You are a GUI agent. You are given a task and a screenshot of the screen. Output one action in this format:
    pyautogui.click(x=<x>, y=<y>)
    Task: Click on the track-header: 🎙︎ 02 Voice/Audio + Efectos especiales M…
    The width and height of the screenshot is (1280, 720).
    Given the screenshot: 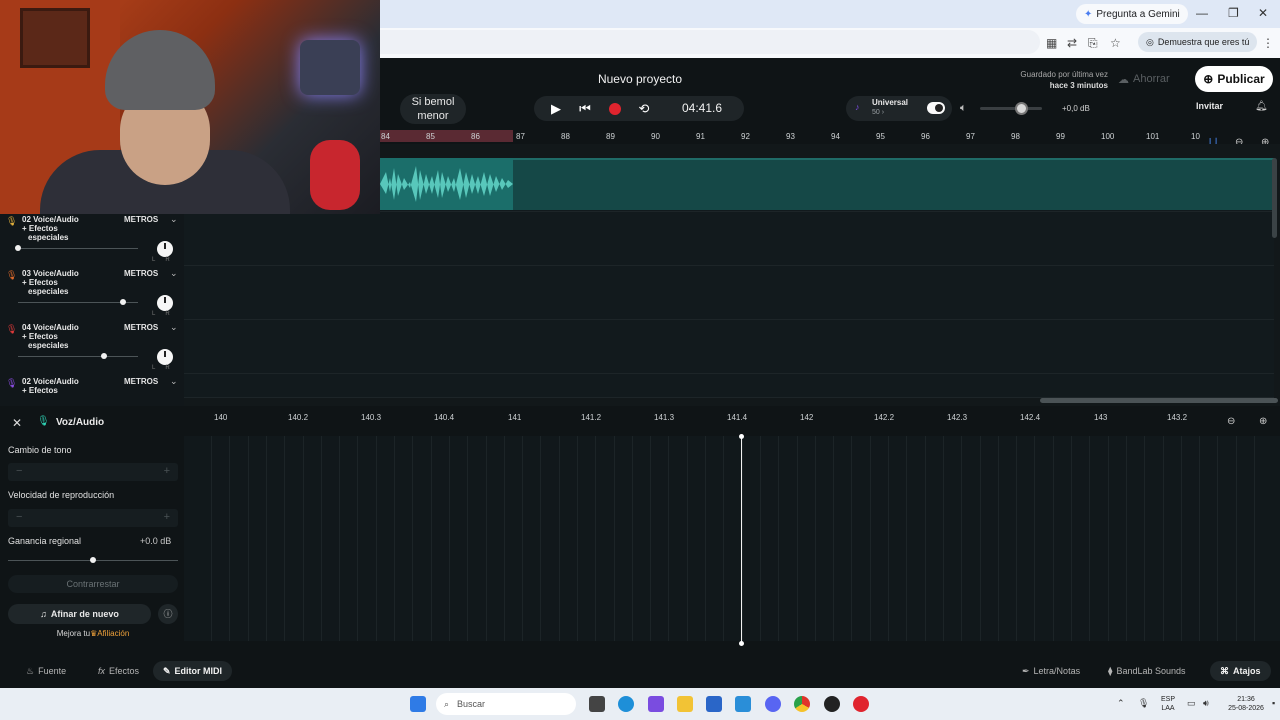 What is the action you would take?
    pyautogui.click(x=92, y=239)
    